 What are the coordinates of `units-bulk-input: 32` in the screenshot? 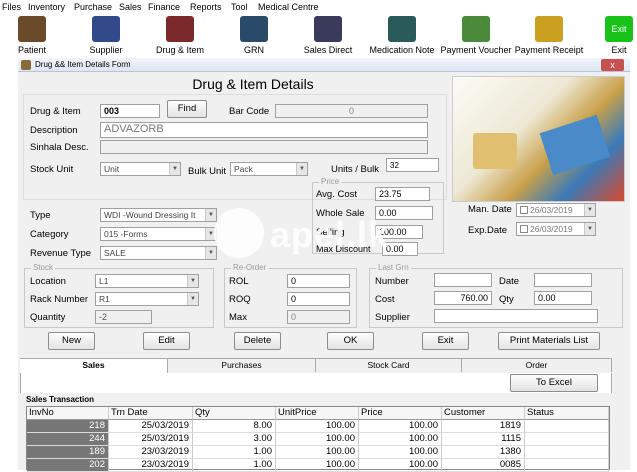 It's located at (412, 165).